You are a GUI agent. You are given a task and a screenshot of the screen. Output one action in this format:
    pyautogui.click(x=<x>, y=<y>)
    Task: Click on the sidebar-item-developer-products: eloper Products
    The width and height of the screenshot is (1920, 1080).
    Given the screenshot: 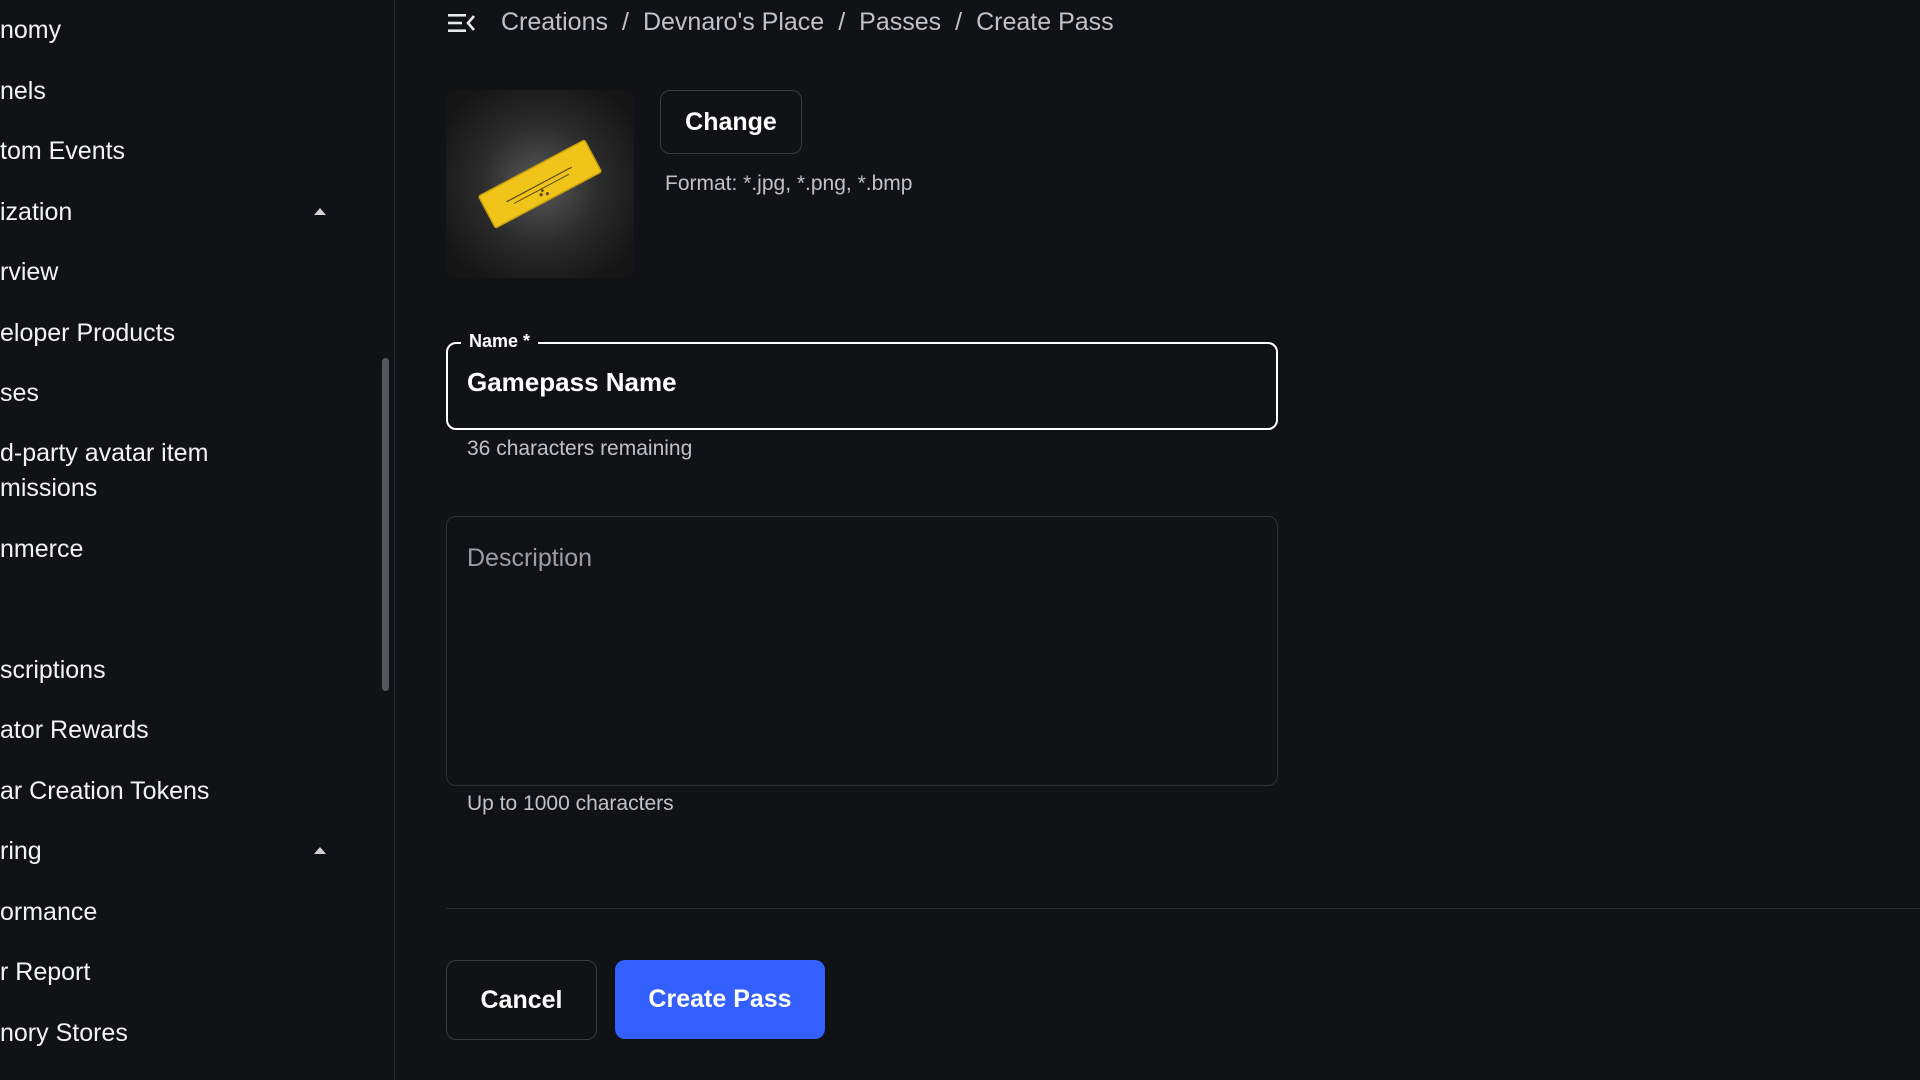 What is the action you would take?
    pyautogui.click(x=87, y=333)
    